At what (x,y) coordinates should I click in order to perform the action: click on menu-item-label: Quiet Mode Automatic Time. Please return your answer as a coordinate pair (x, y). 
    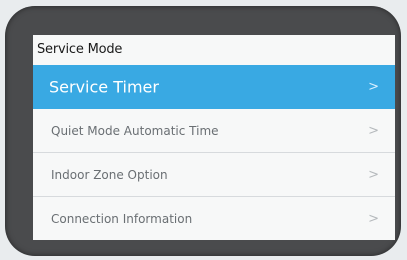
    Looking at the image, I should click on (135, 130).